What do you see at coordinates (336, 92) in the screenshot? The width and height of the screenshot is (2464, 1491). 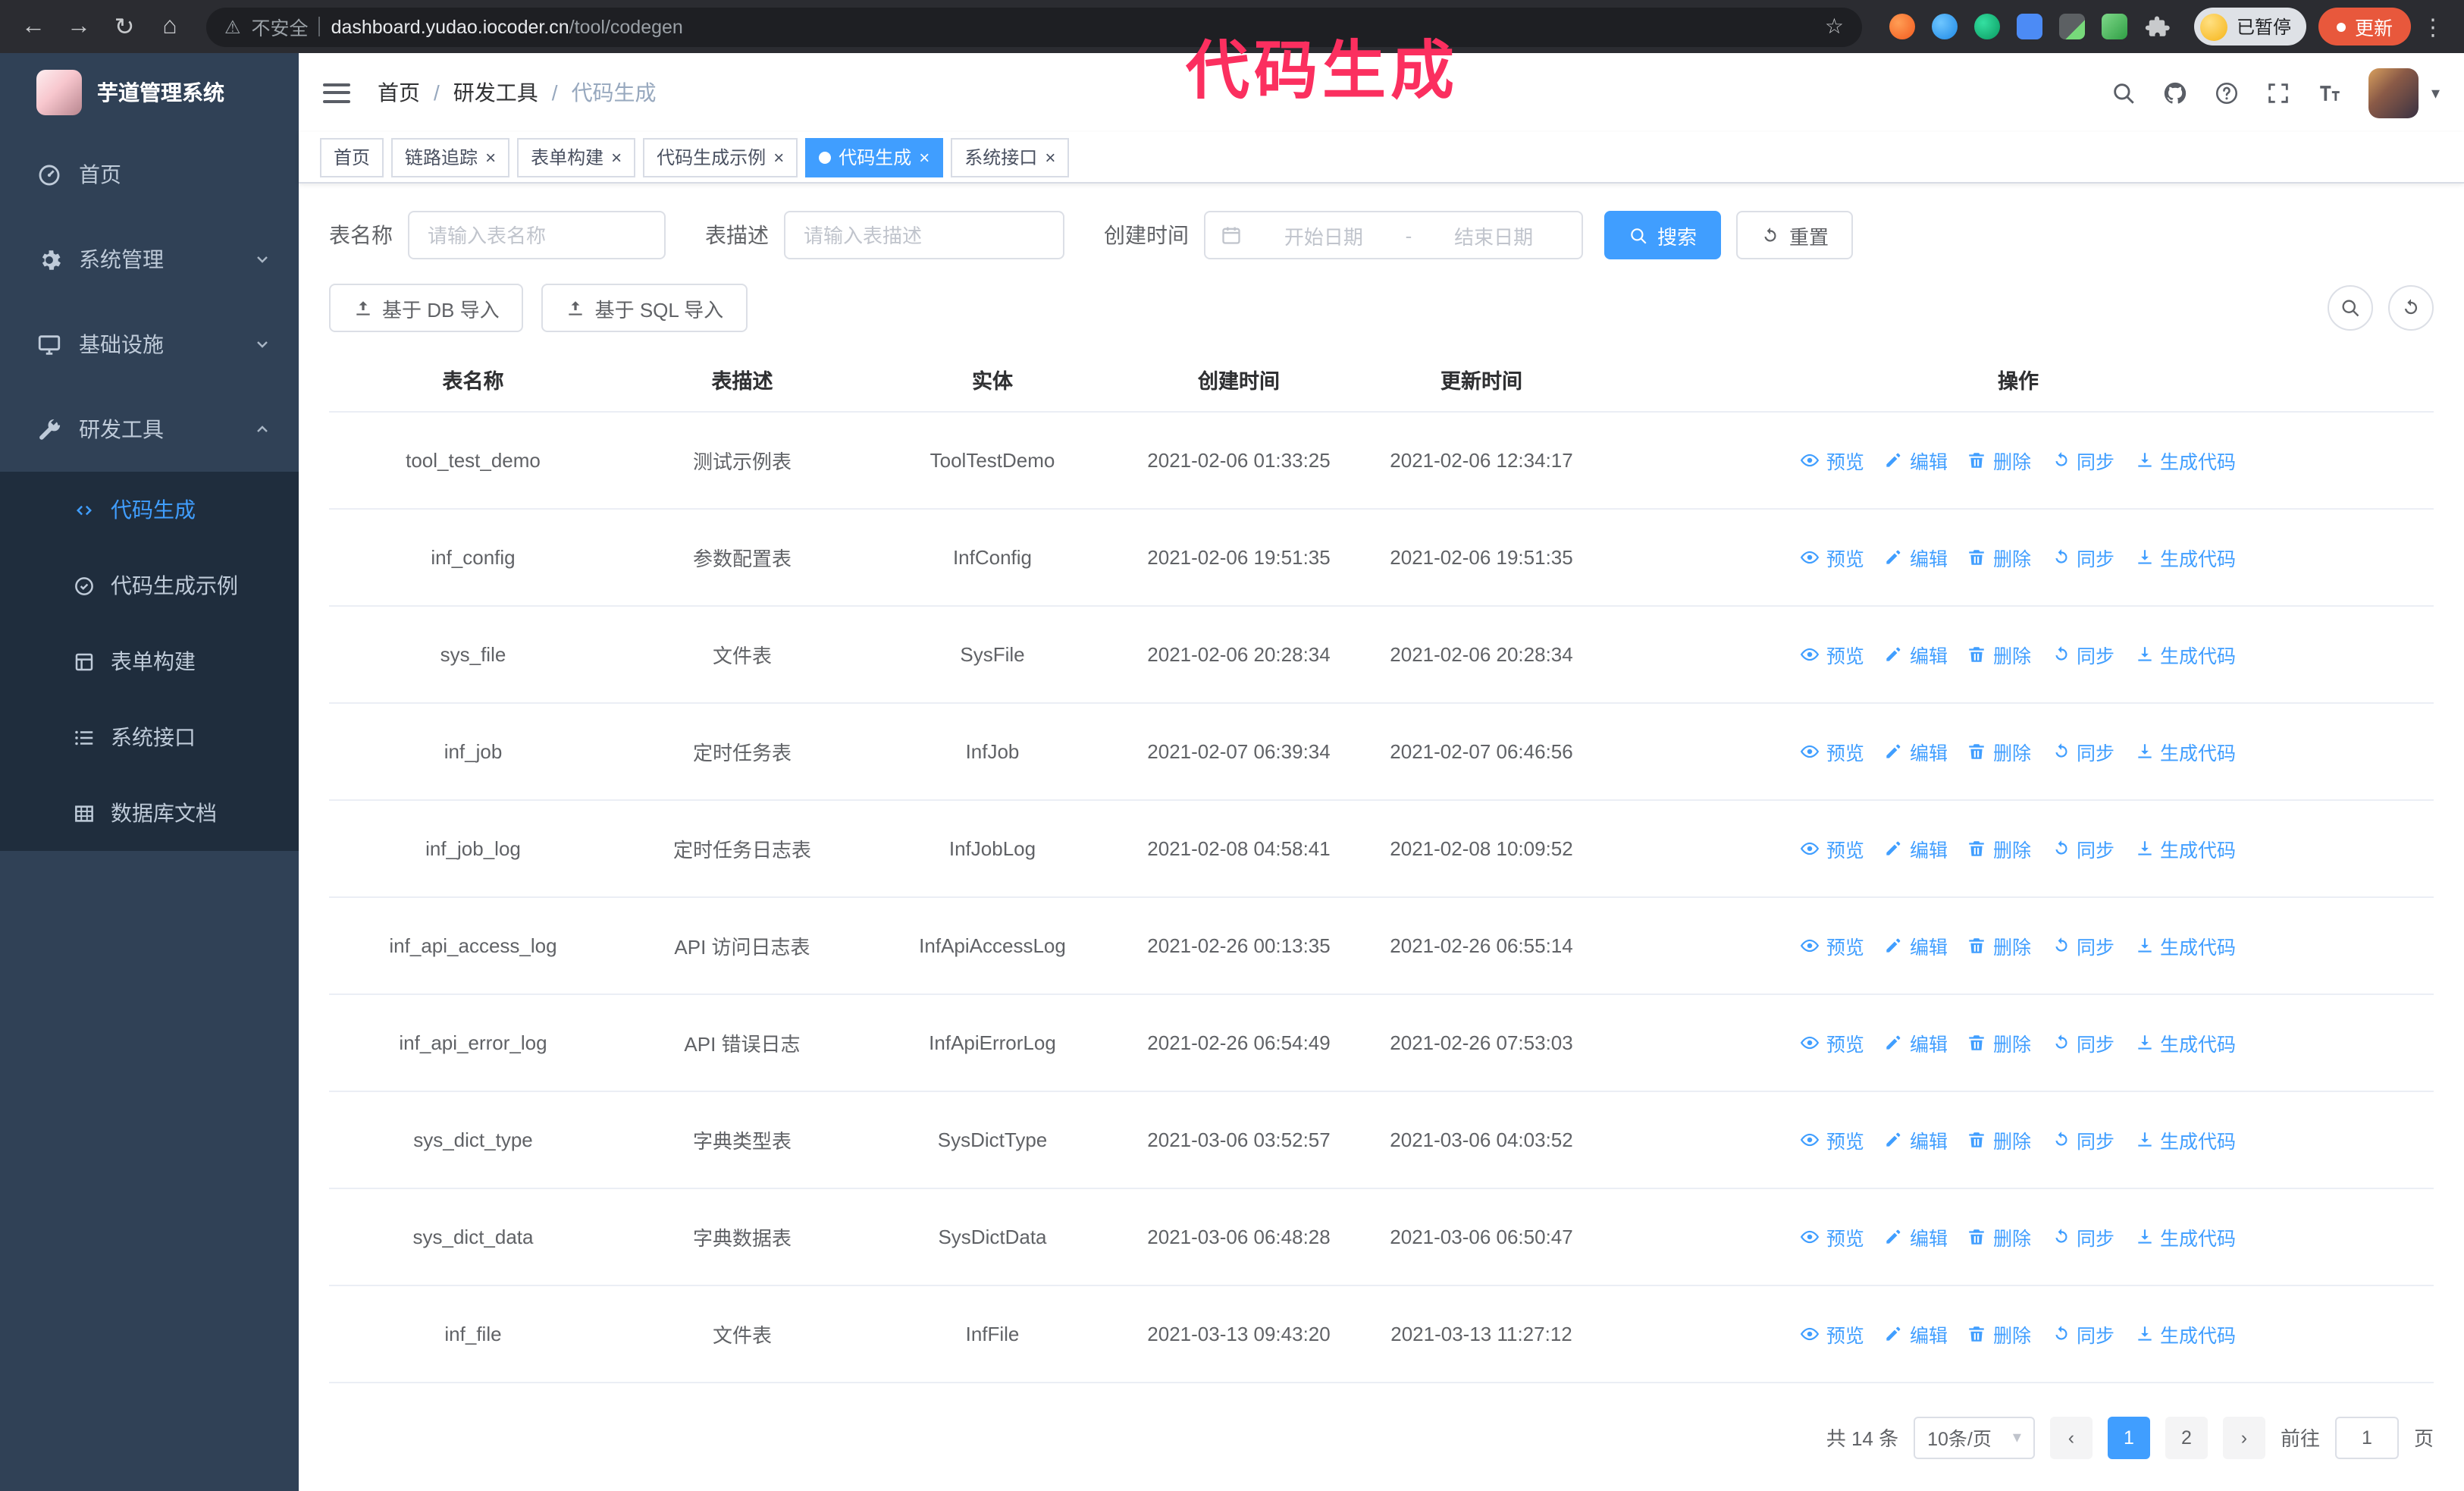 I see `sidebar-toggle-icon` at bounding box center [336, 92].